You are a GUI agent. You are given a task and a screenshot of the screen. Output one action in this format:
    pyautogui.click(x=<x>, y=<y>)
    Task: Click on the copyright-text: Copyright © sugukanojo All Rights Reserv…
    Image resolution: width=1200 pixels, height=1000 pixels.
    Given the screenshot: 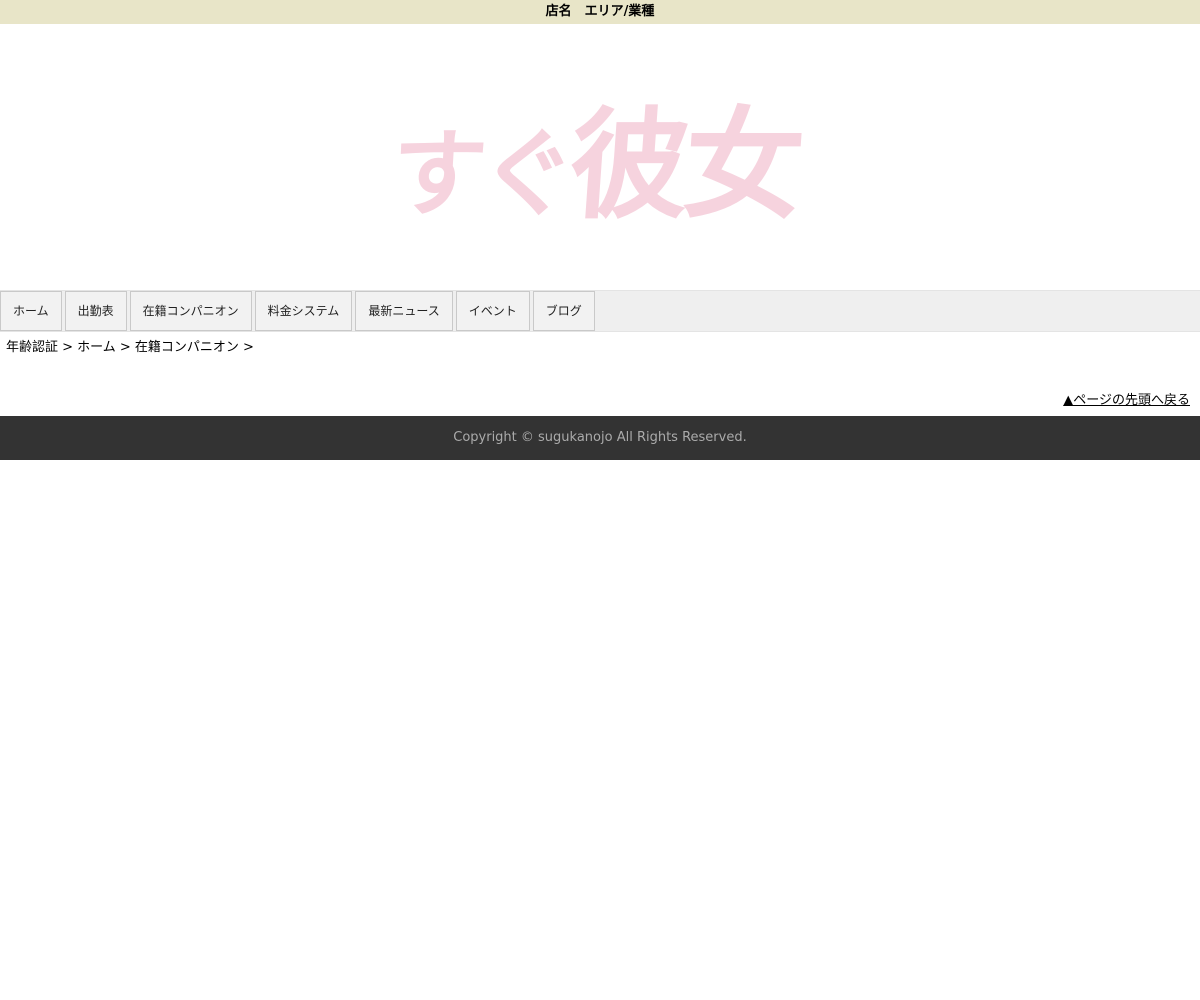 What is the action you would take?
    pyautogui.click(x=600, y=437)
    